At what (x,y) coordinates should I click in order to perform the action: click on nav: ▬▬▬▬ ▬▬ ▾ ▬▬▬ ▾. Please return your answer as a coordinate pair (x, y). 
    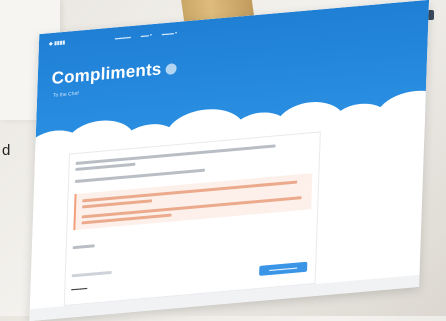
    Looking at the image, I should click on (146, 35).